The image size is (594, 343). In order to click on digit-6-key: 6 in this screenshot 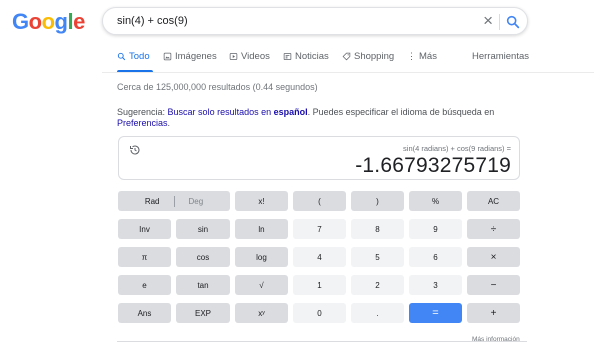, I will do `click(435, 257)`.